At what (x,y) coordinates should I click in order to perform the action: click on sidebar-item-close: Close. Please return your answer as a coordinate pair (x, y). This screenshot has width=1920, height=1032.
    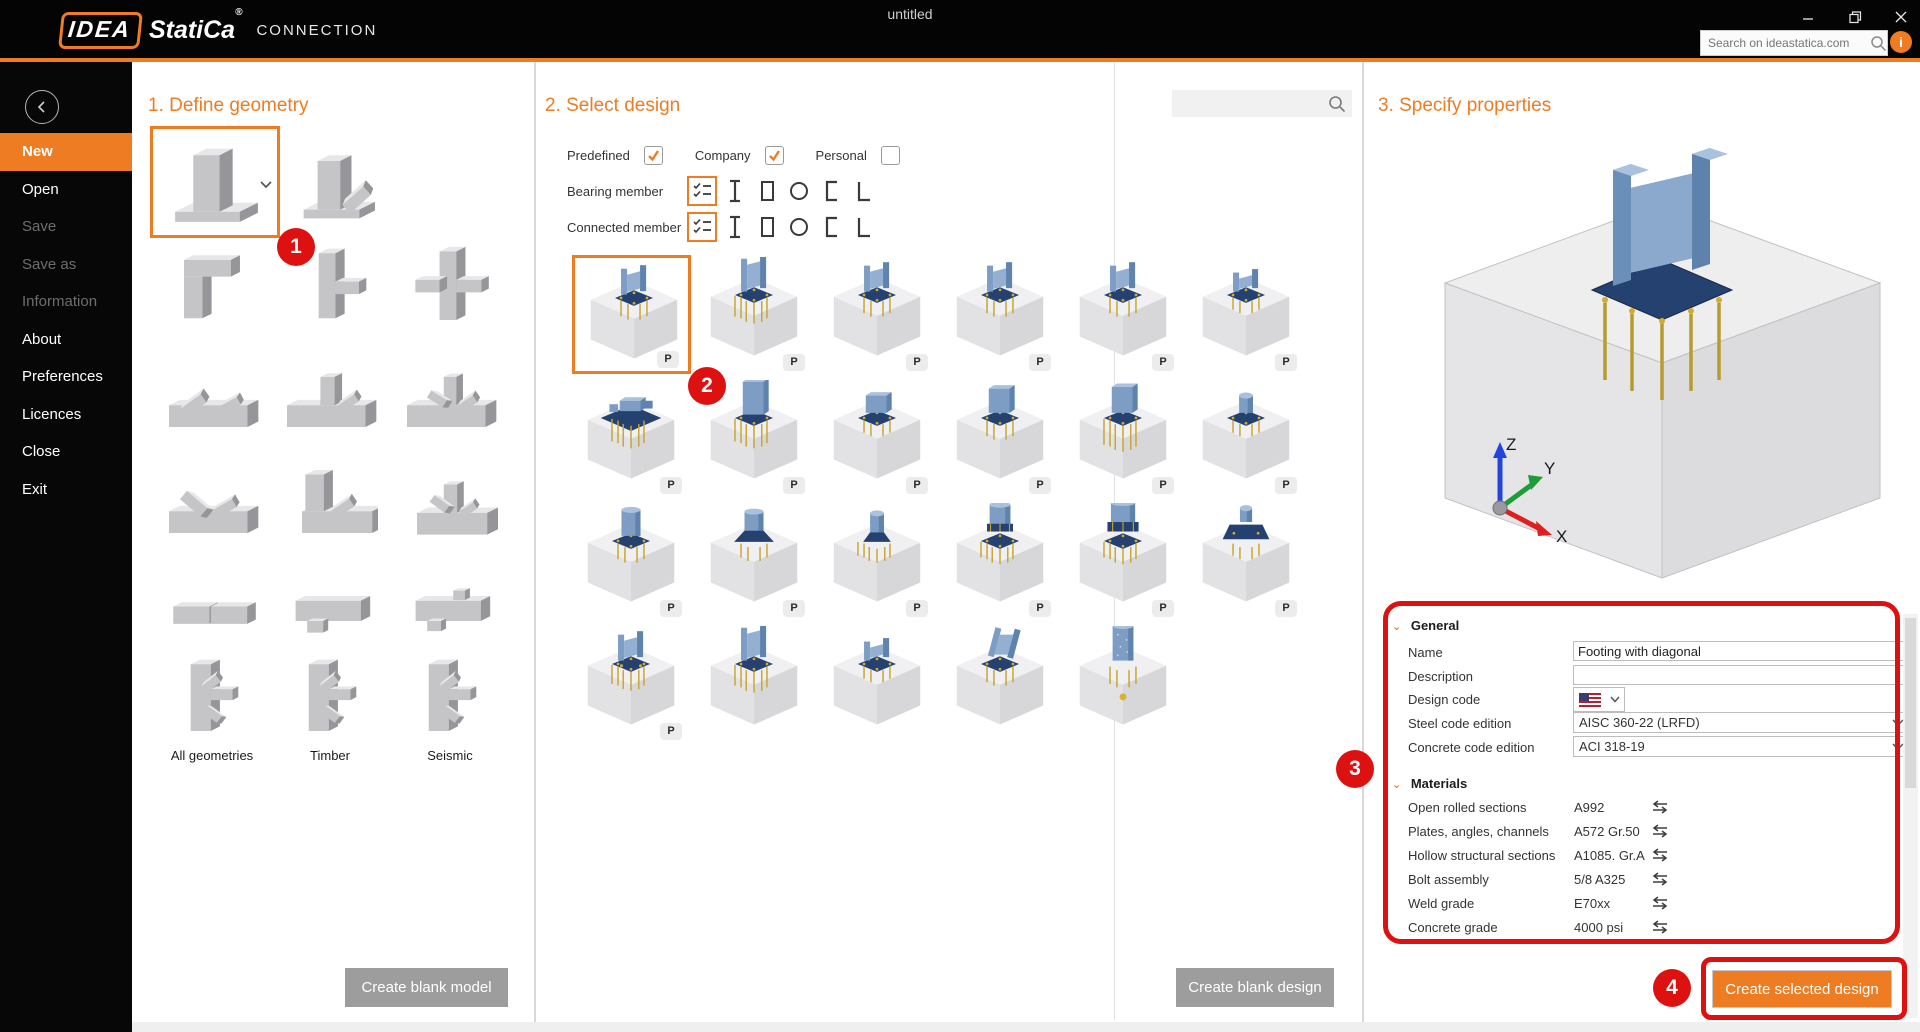
    Looking at the image, I should click on (66, 452).